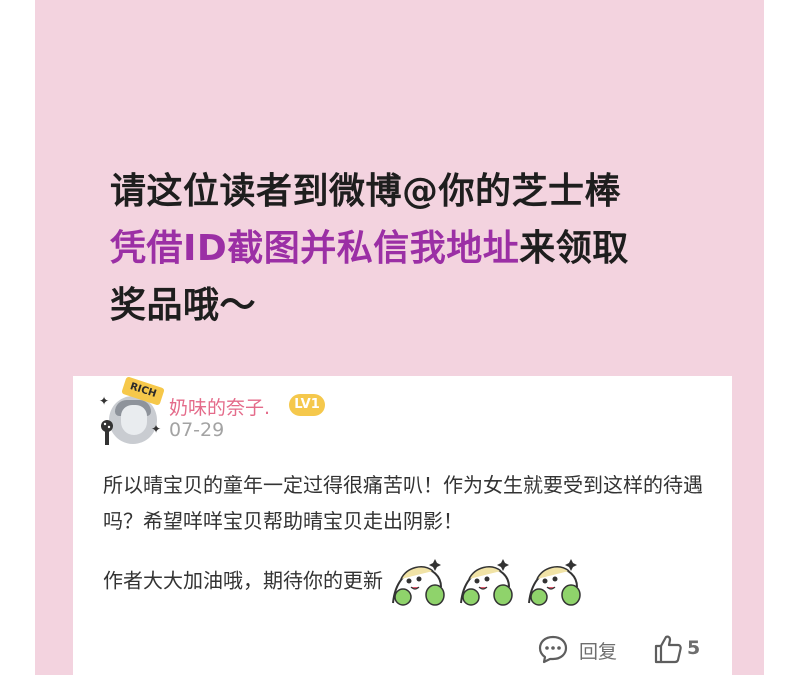 This screenshot has height=675, width=800. Describe the element at coordinates (183, 305) in the screenshot. I see `notice-line-3: 奖品哦～` at that location.